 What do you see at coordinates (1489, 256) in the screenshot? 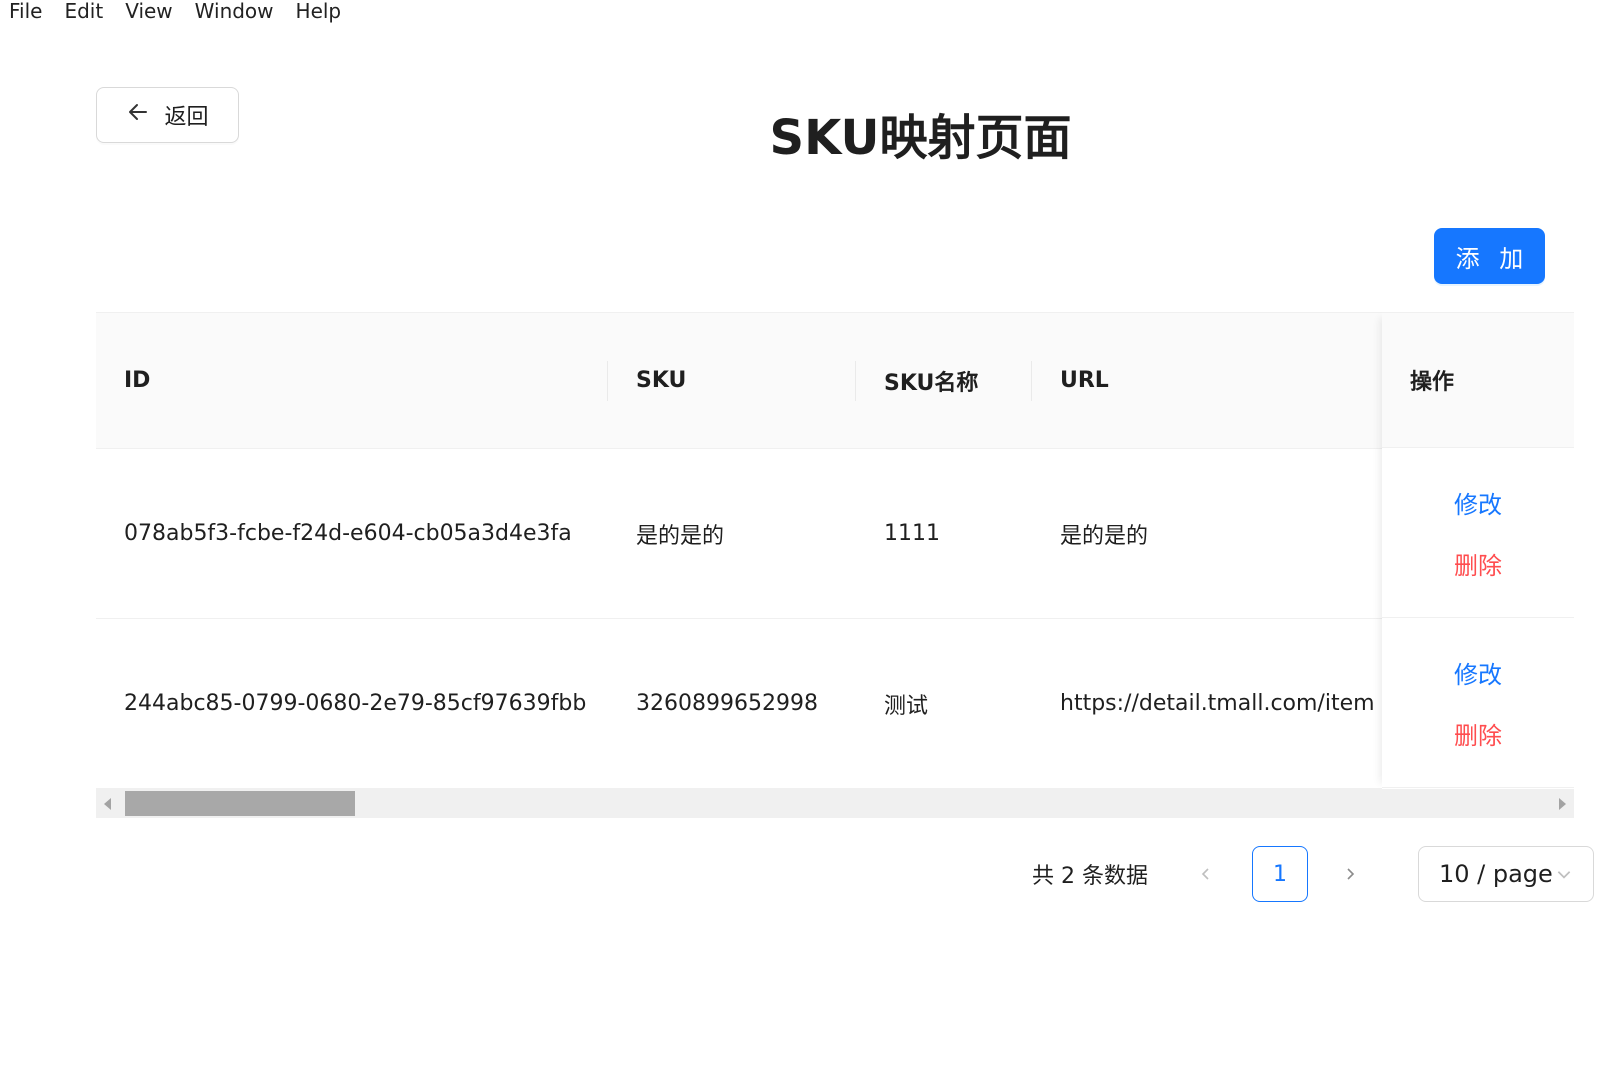
I see `add-button: 添 加` at bounding box center [1489, 256].